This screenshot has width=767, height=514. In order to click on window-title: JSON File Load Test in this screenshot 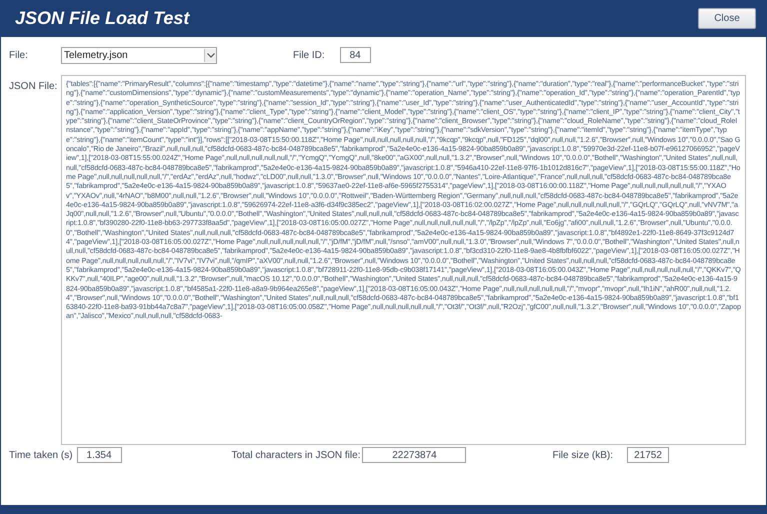, I will do `click(102, 18)`.